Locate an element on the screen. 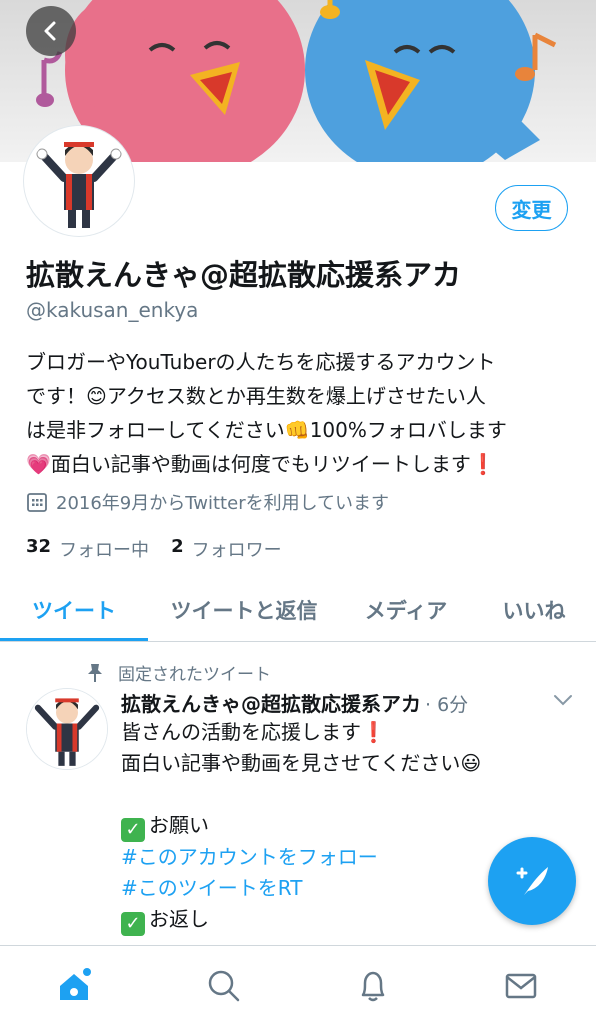 The image size is (596, 1024). mail-icon is located at coordinates (521, 986).